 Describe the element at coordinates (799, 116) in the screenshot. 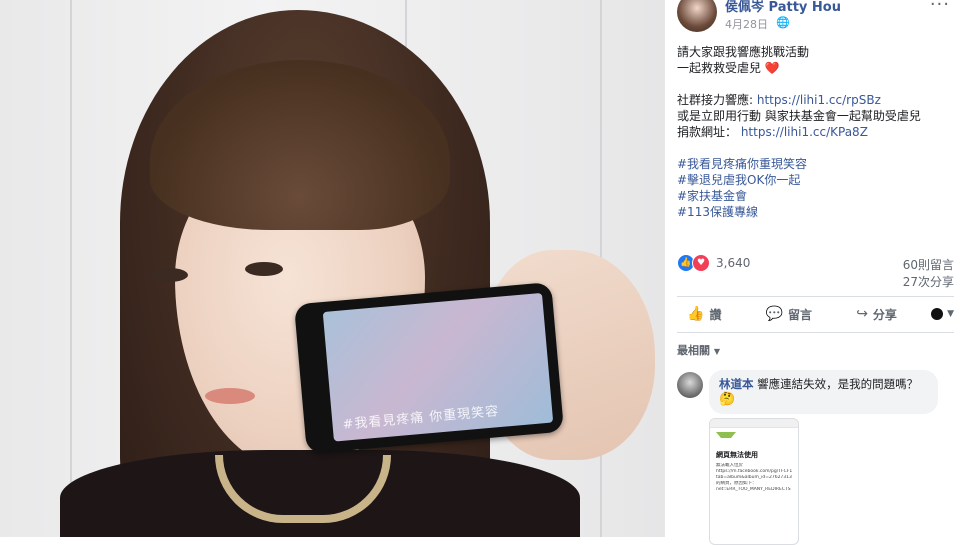

I see `post-line: 或是立即用行動 與家扶基金會一起幫助受虐兒` at that location.